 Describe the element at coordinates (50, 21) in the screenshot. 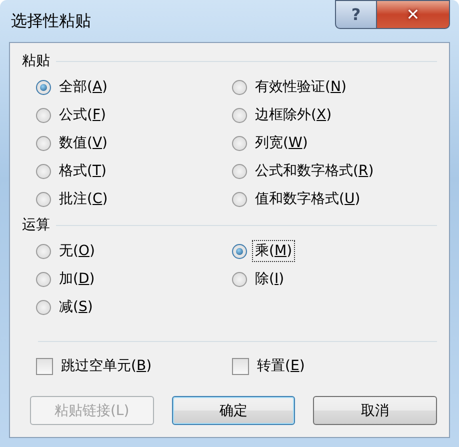

I see `window-title: 选择性粘贴` at that location.